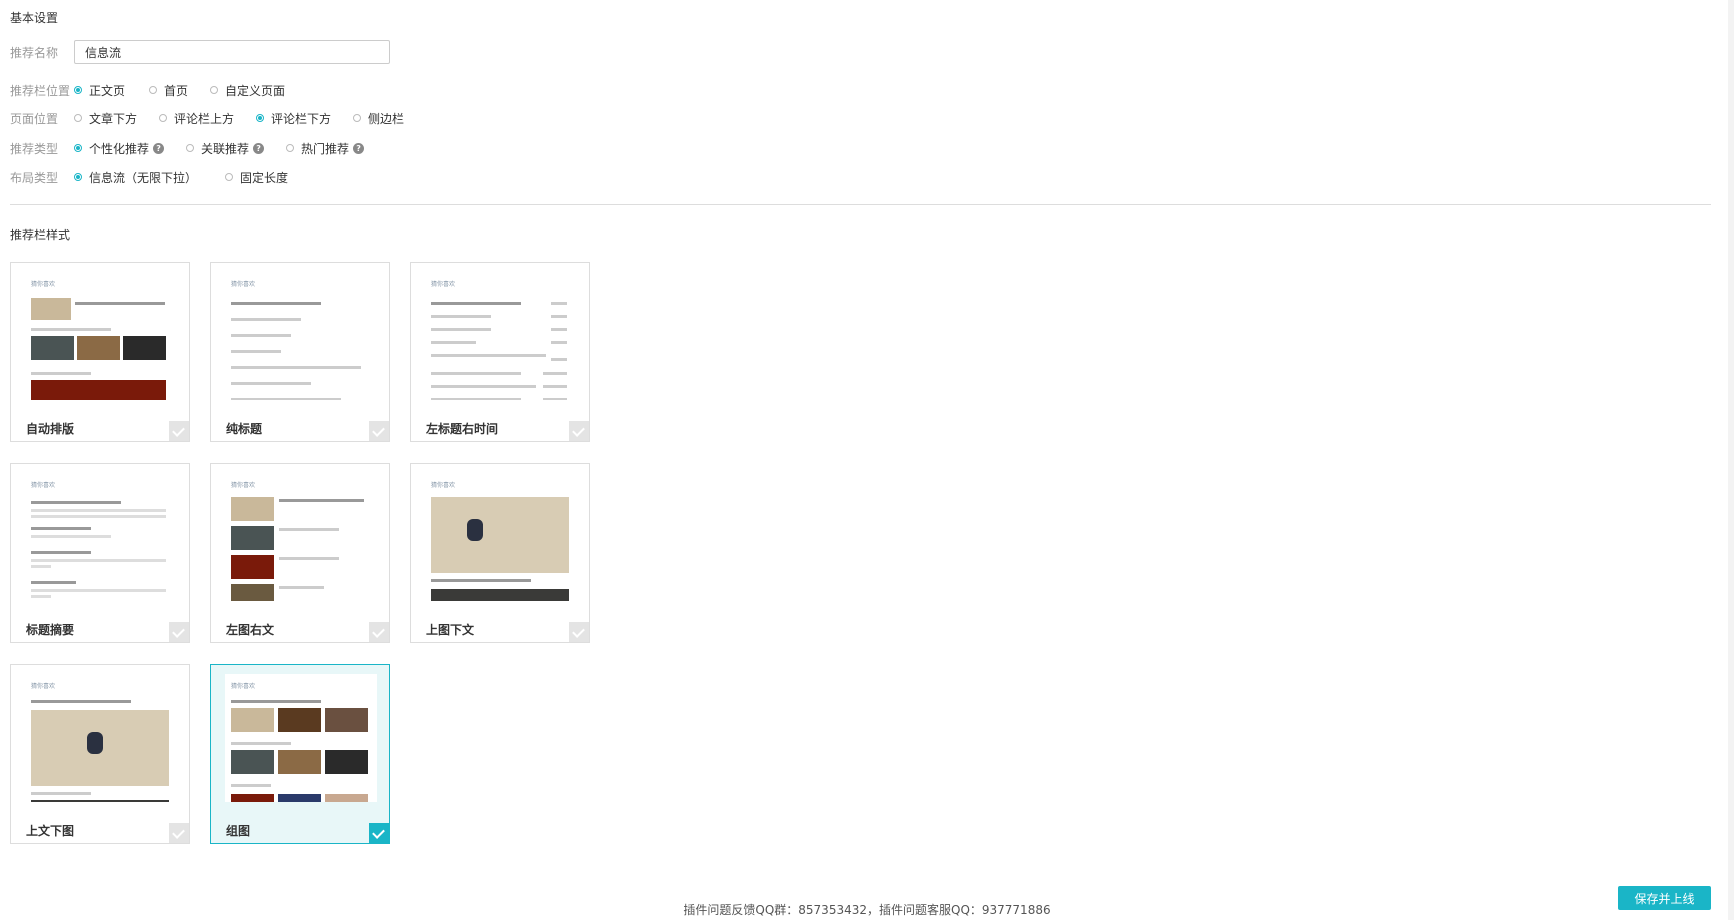  I want to click on layout-row: 布局类型 信息流（无限下拉） 固定长度, so click(160, 177).